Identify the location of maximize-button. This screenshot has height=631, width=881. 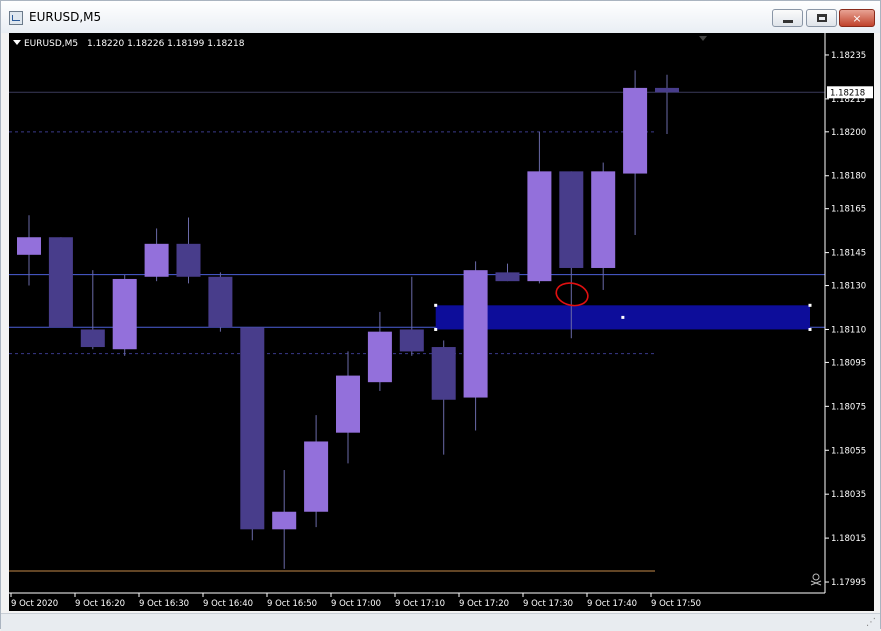
(821, 18).